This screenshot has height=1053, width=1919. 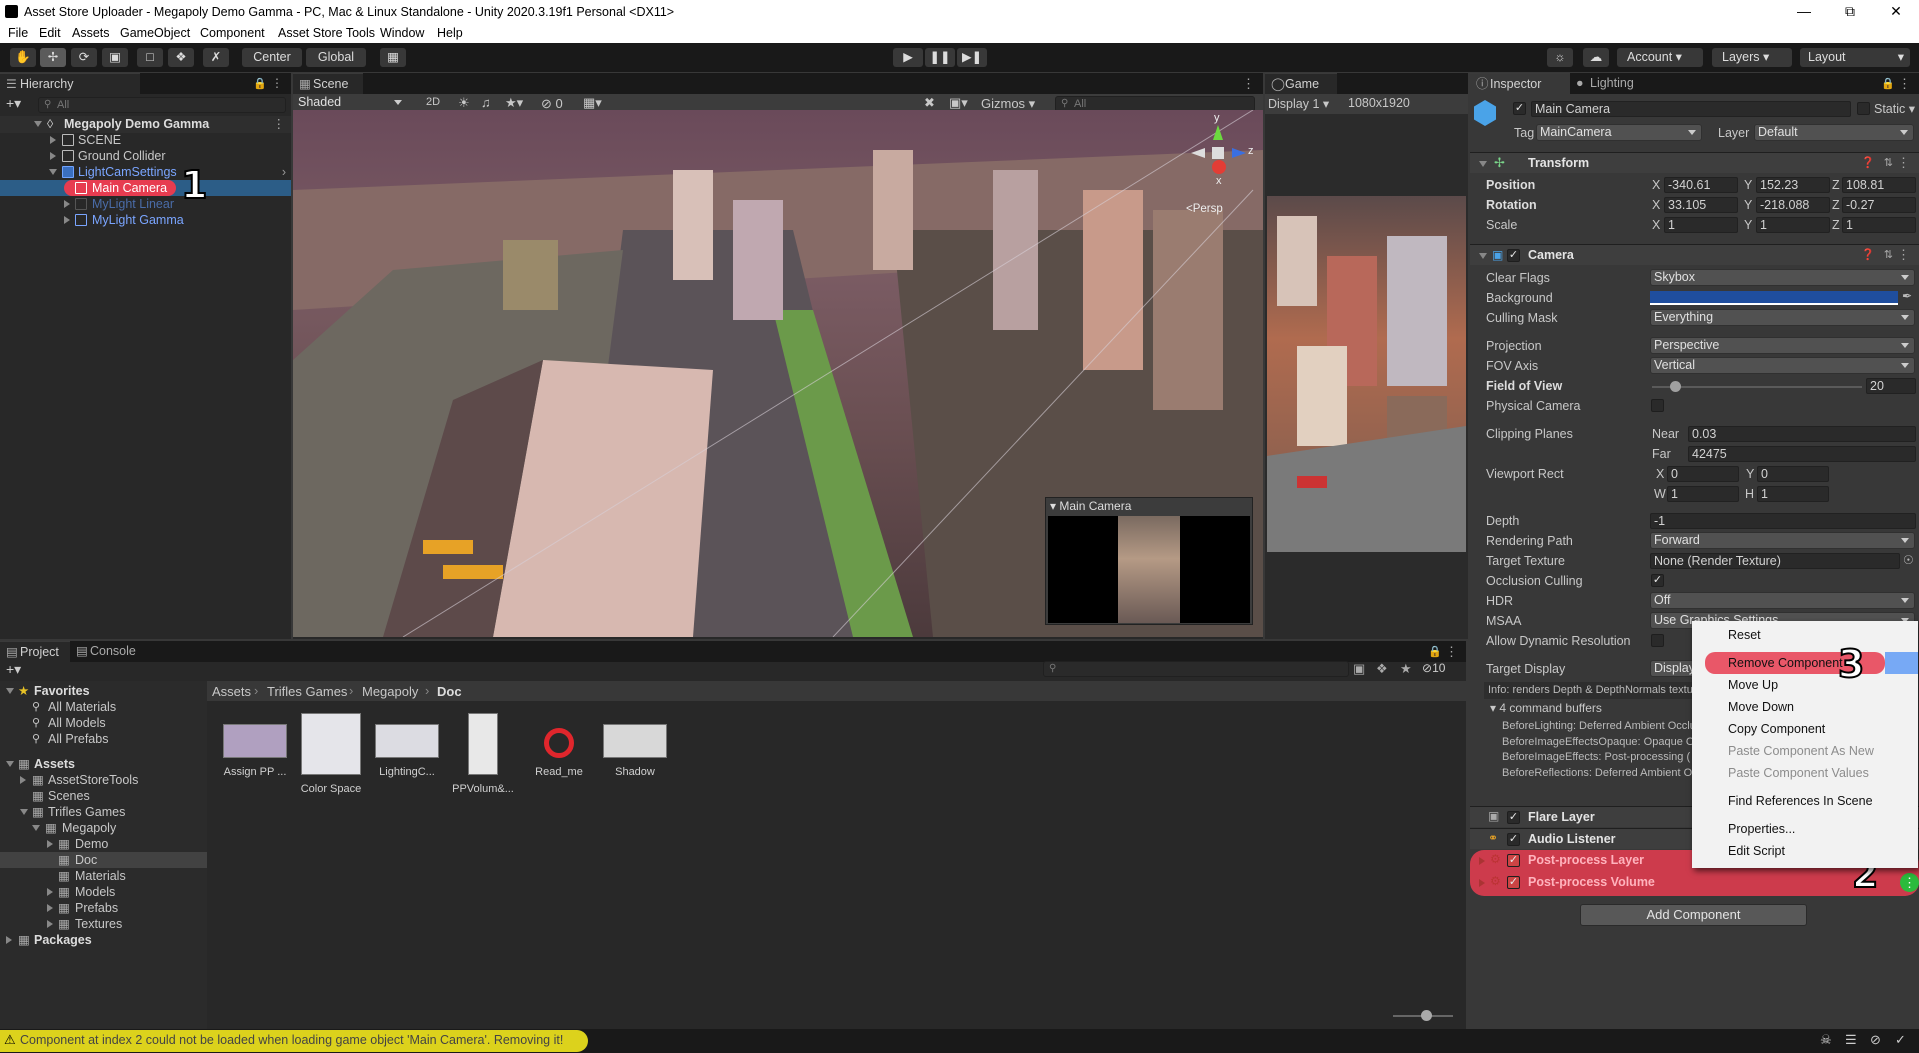 What do you see at coordinates (18, 33) in the screenshot?
I see `menu-file: File` at bounding box center [18, 33].